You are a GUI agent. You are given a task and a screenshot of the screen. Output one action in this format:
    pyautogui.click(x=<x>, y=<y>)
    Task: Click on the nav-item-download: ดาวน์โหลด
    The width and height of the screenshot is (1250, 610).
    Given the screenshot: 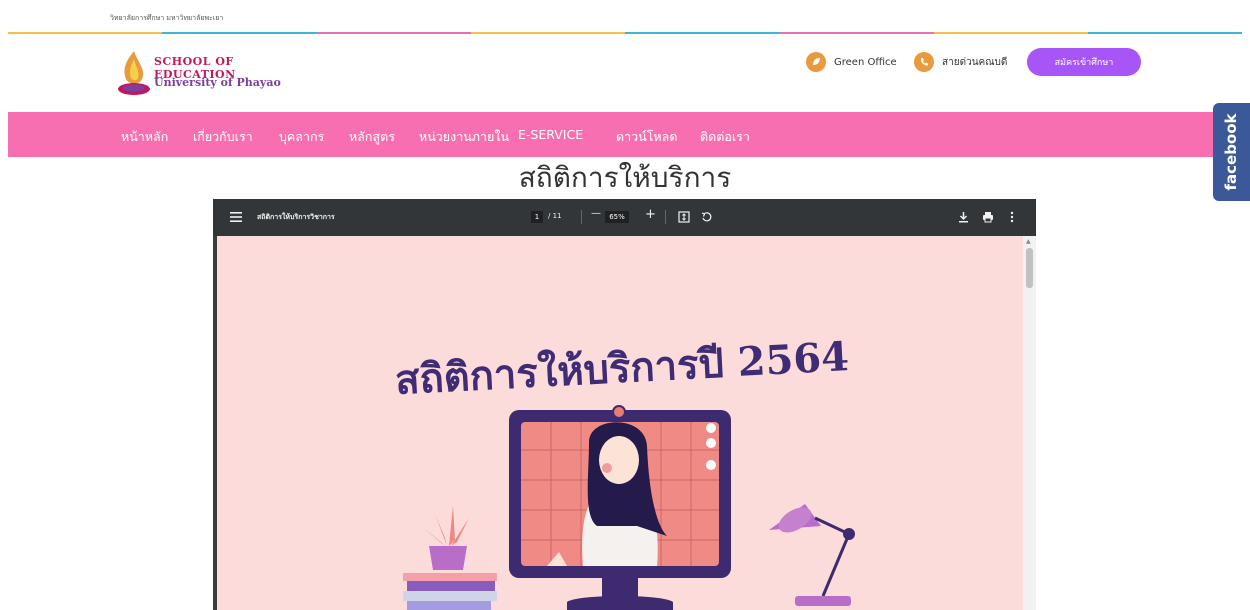 What is the action you would take?
    pyautogui.click(x=646, y=137)
    